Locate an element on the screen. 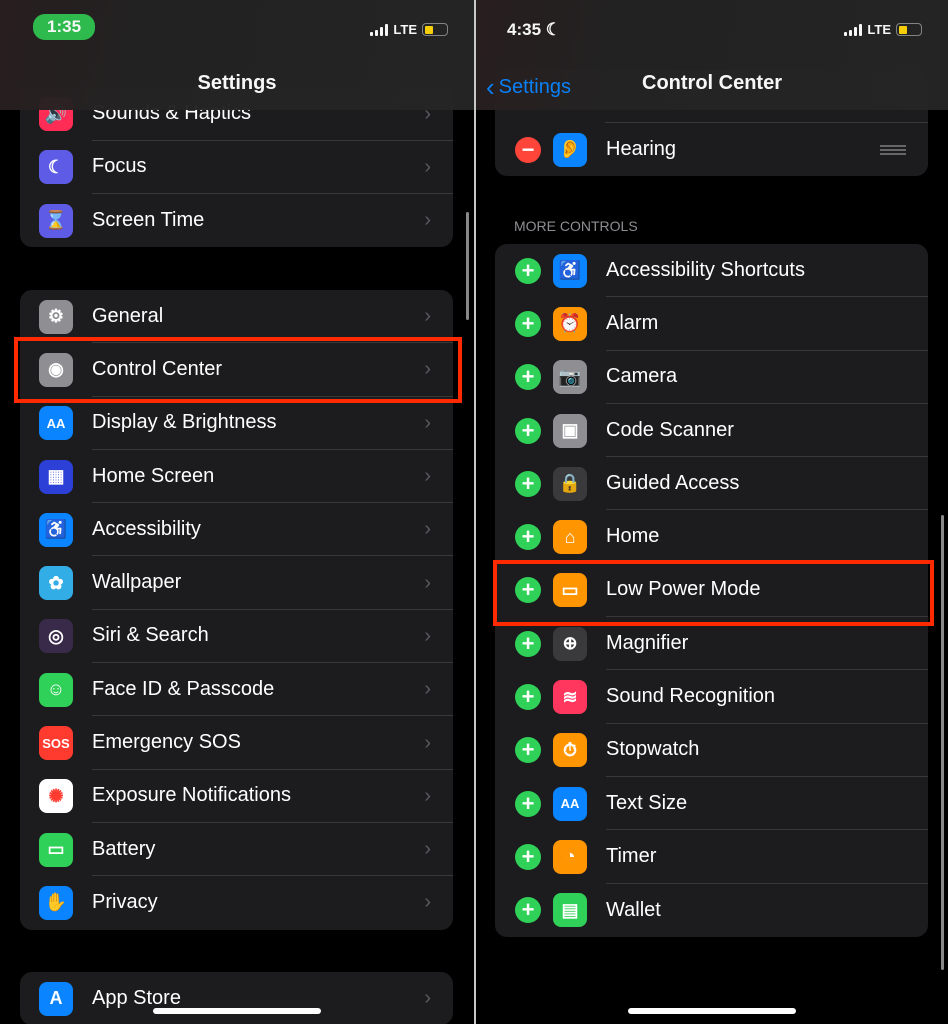  qr-code-icon: ▣ is located at coordinates (570, 430).